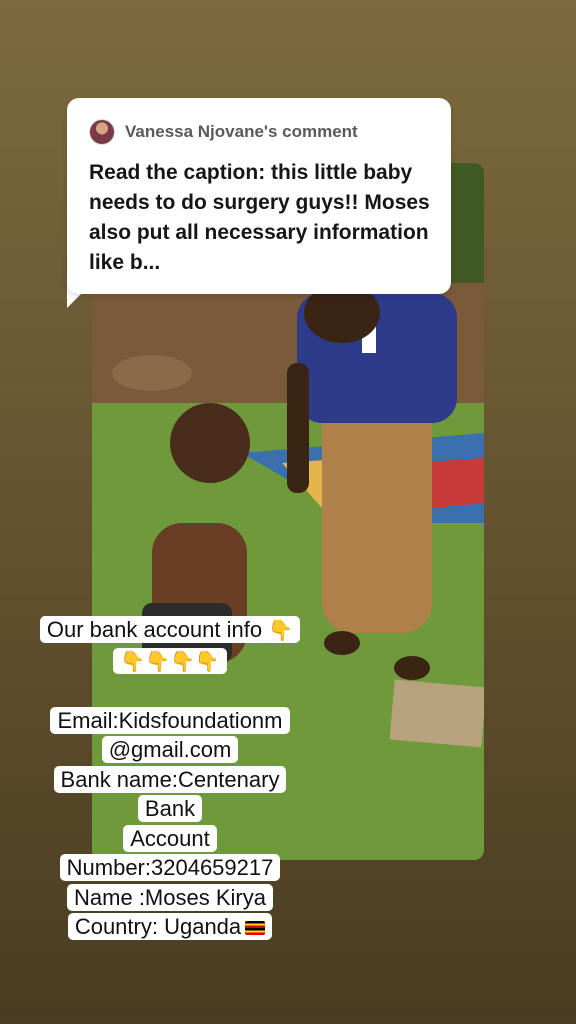 The width and height of the screenshot is (576, 1024). I want to click on caption-country-line: Country: Uganda, so click(158, 926).